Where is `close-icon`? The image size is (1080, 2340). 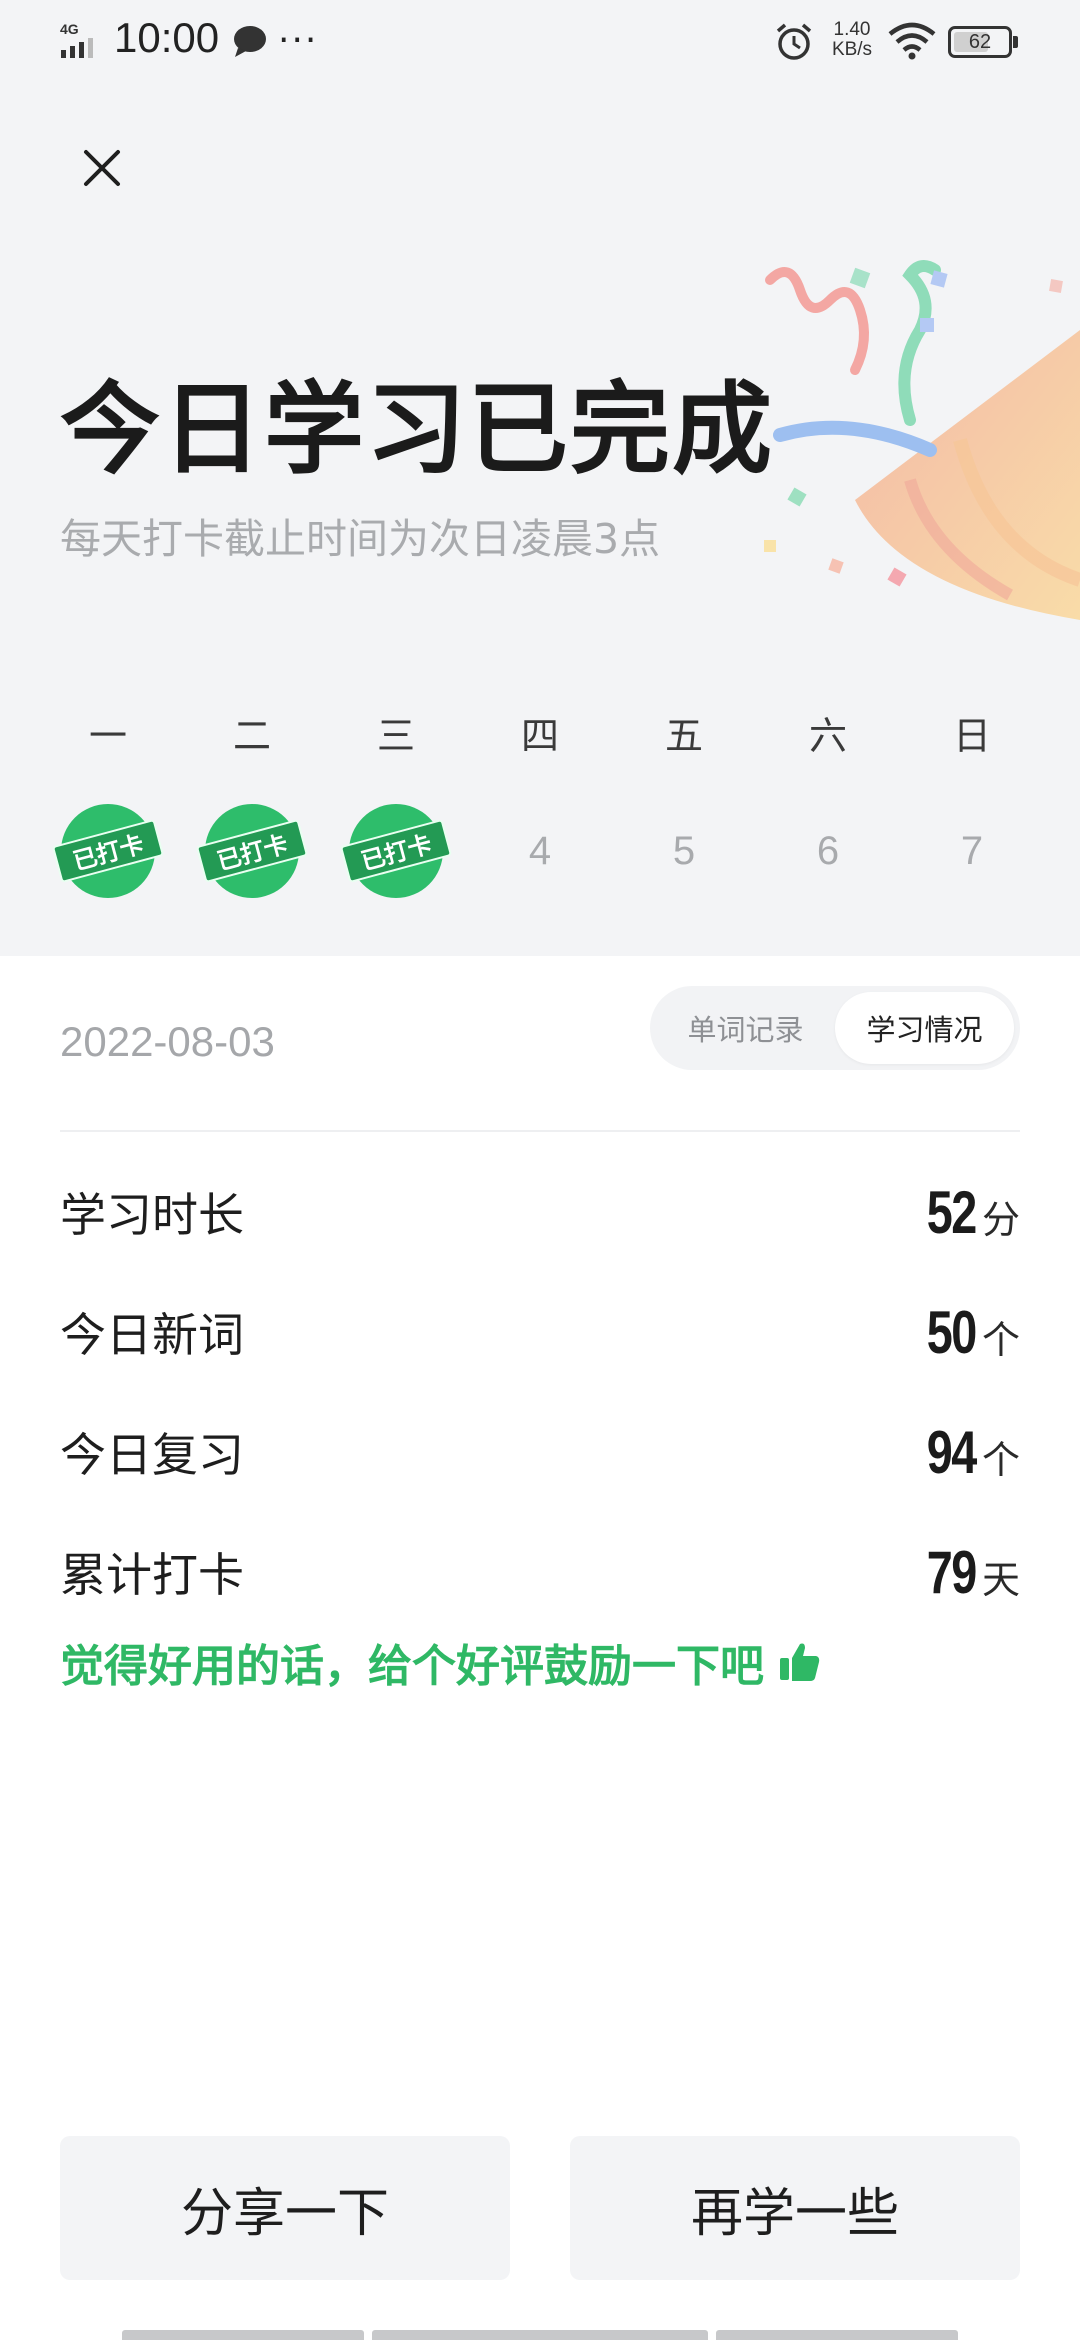 close-icon is located at coordinates (102, 168).